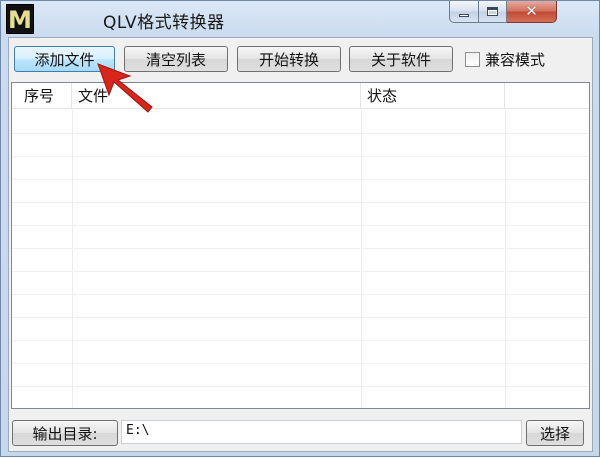 The height and width of the screenshot is (458, 600). Describe the element at coordinates (515, 60) in the screenshot. I see `compat-mode-label: 兼容模式` at that location.